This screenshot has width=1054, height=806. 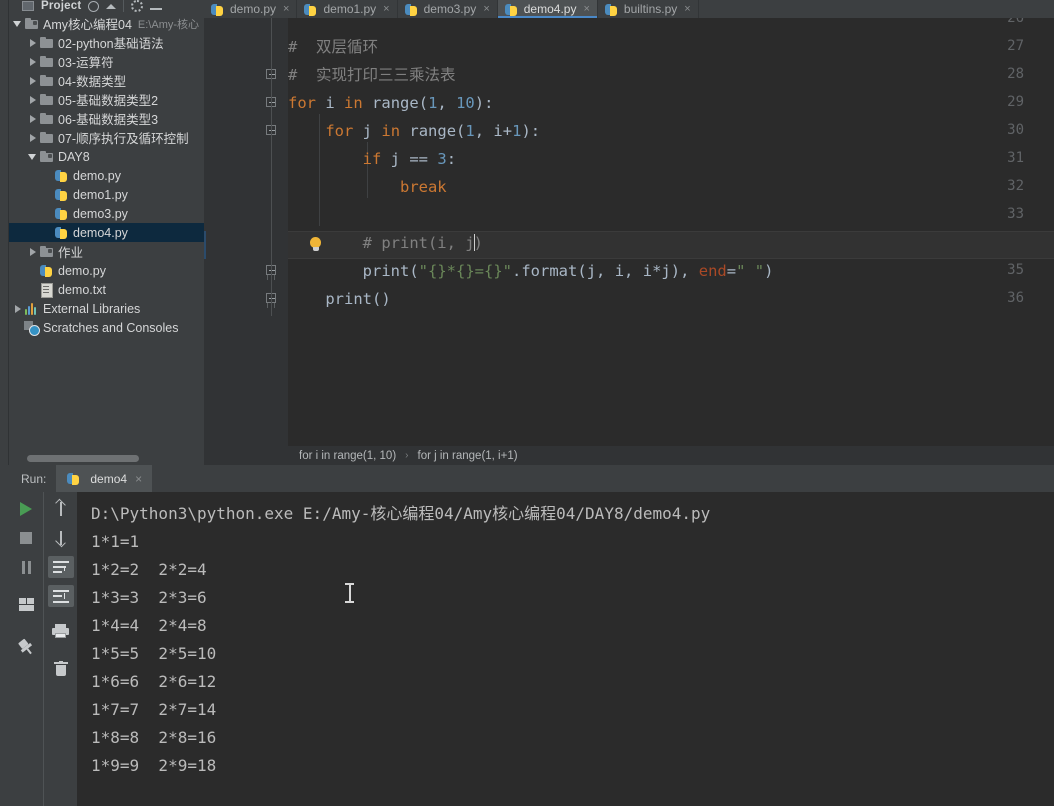 I want to click on tree-item-scratches-and-consoles: Scratches and Consoles, so click(x=106, y=327).